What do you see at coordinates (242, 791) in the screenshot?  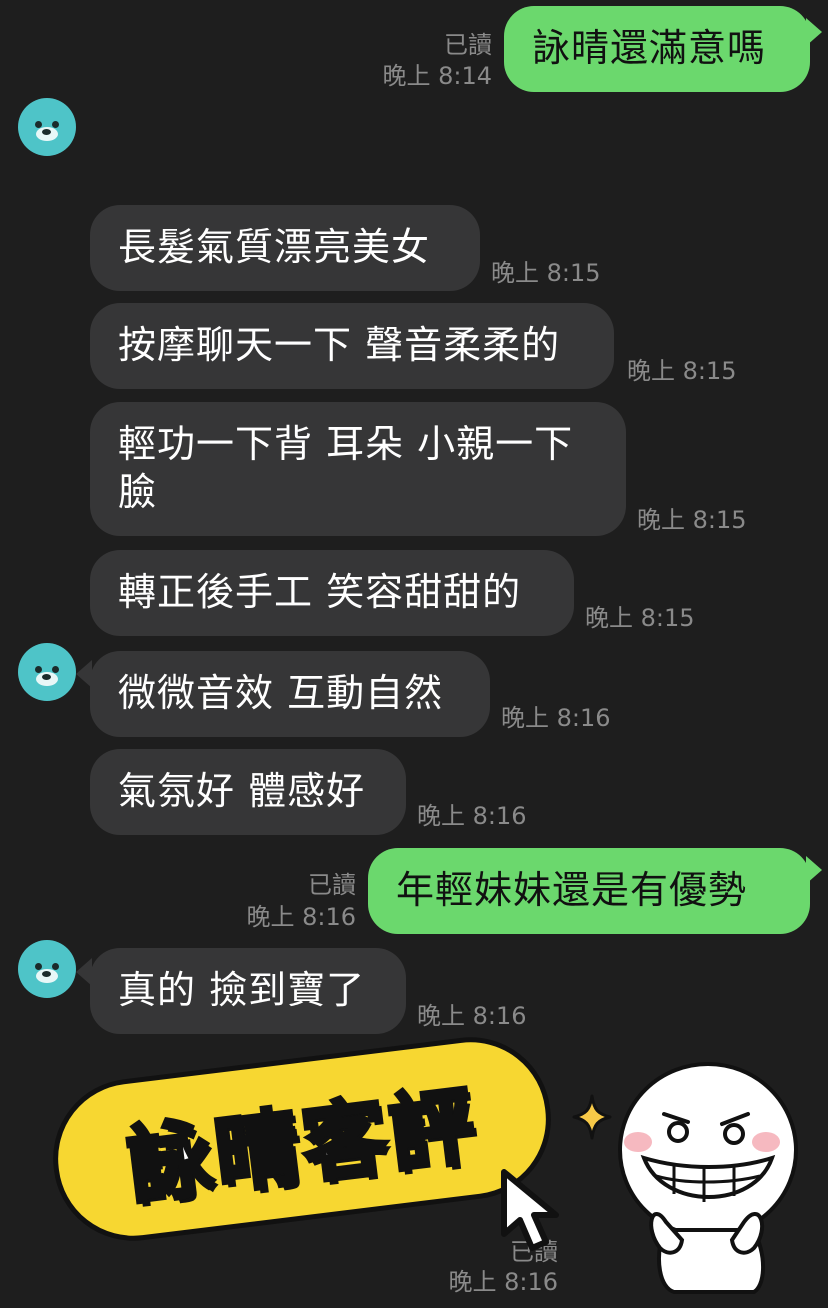 I see `message-text: 氣氛好 體感好` at bounding box center [242, 791].